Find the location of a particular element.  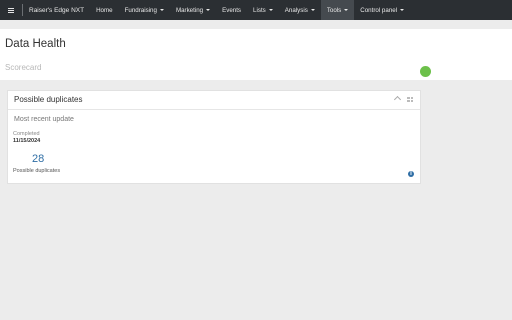

nav-item-label: Lists is located at coordinates (259, 10).